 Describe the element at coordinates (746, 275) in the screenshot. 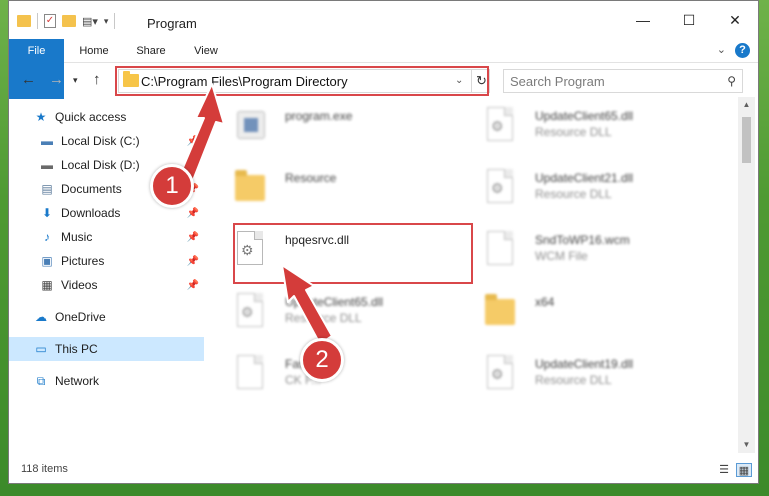

I see `vertical-scrollbar: ▲ ▼` at that location.